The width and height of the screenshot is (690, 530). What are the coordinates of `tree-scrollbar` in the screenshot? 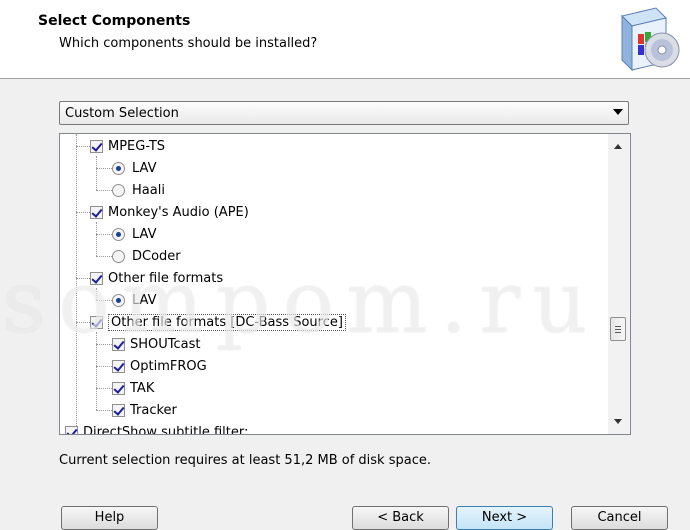 It's located at (619, 284).